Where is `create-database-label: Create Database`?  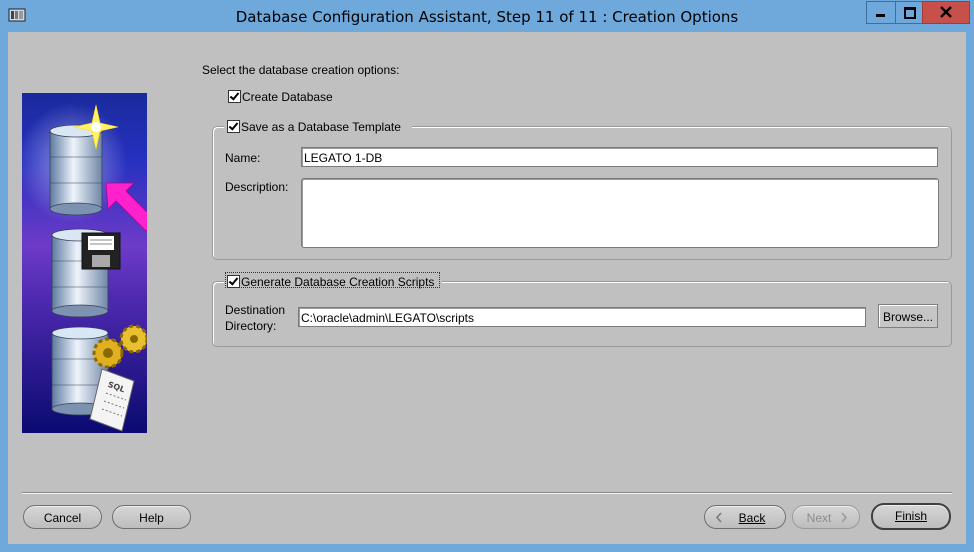 create-database-label: Create Database is located at coordinates (287, 97).